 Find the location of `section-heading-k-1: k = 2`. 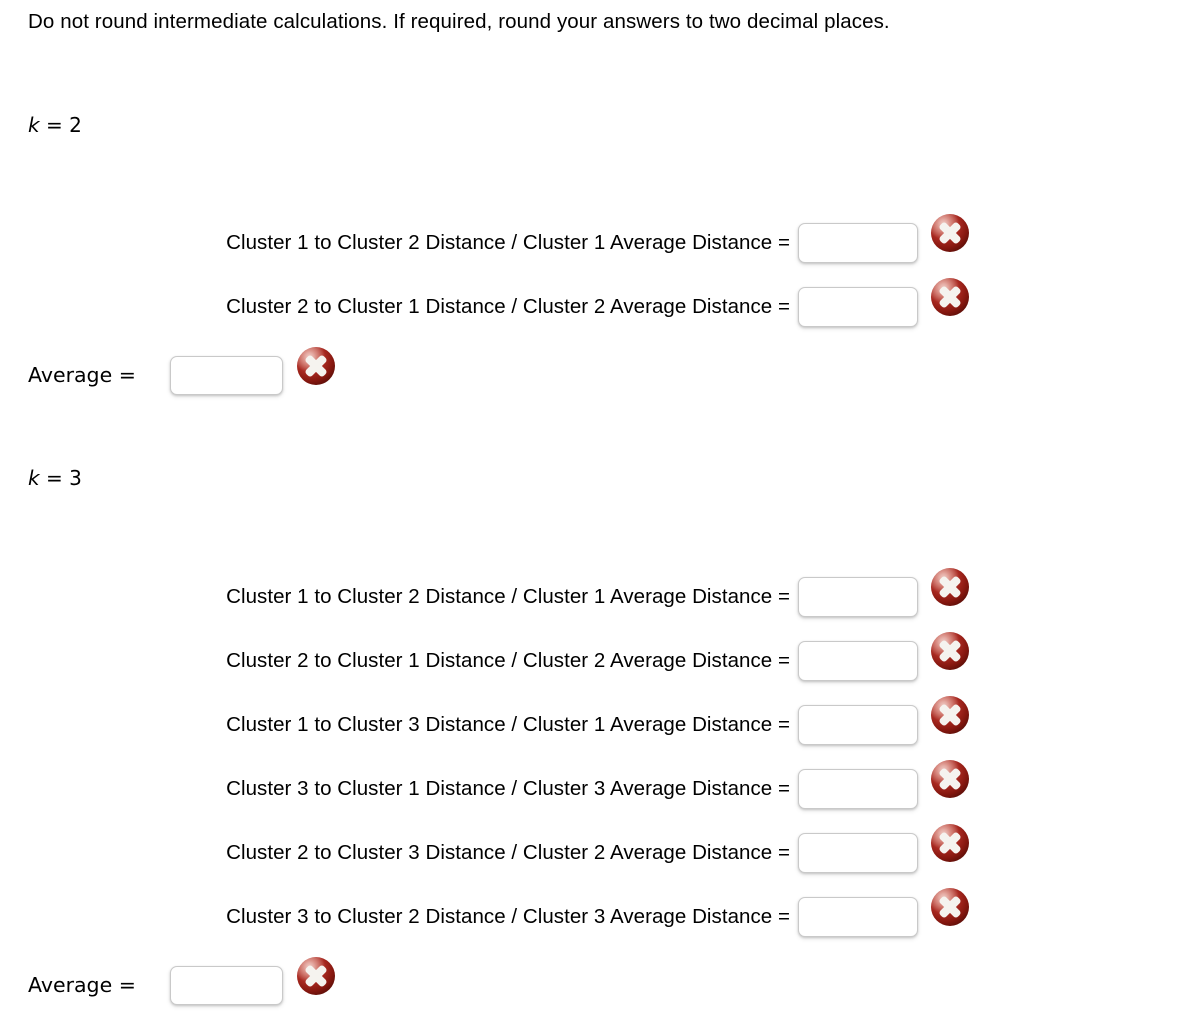

section-heading-k-1: k = 2 is located at coordinates (55, 125).